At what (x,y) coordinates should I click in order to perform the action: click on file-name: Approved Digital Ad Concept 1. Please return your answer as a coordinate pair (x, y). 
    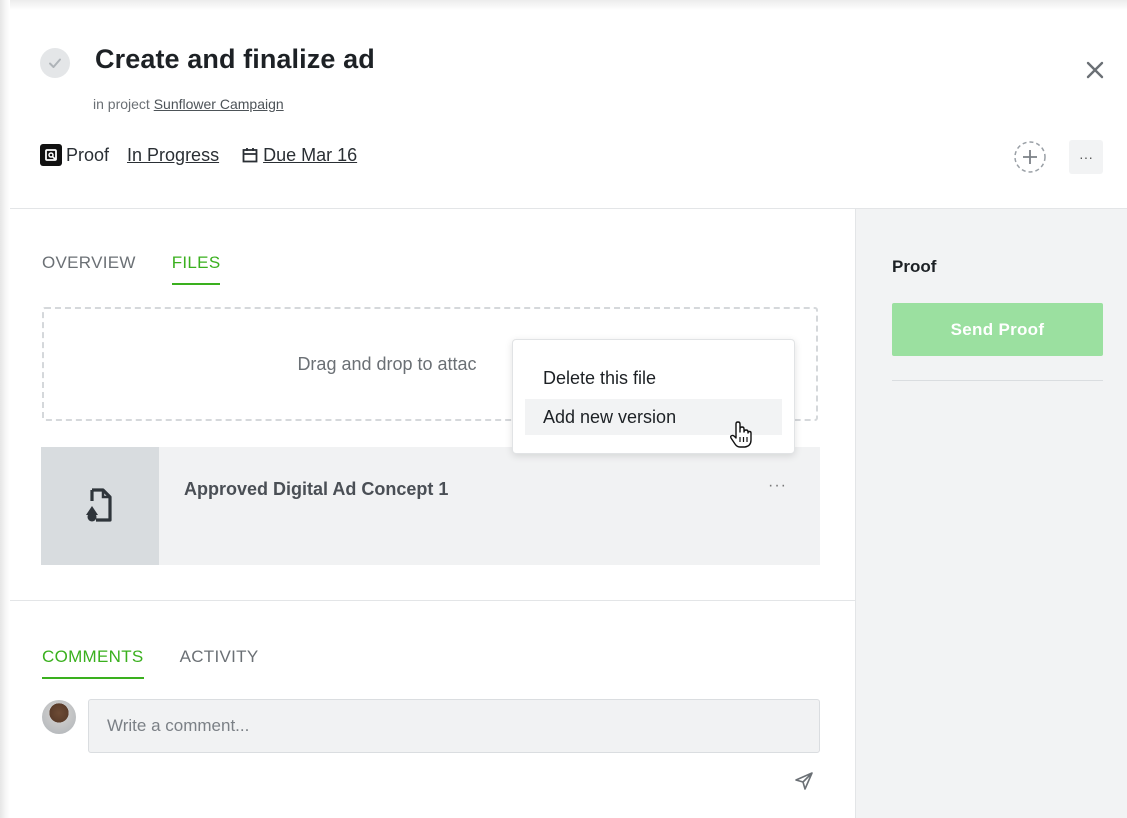
    Looking at the image, I should click on (316, 489).